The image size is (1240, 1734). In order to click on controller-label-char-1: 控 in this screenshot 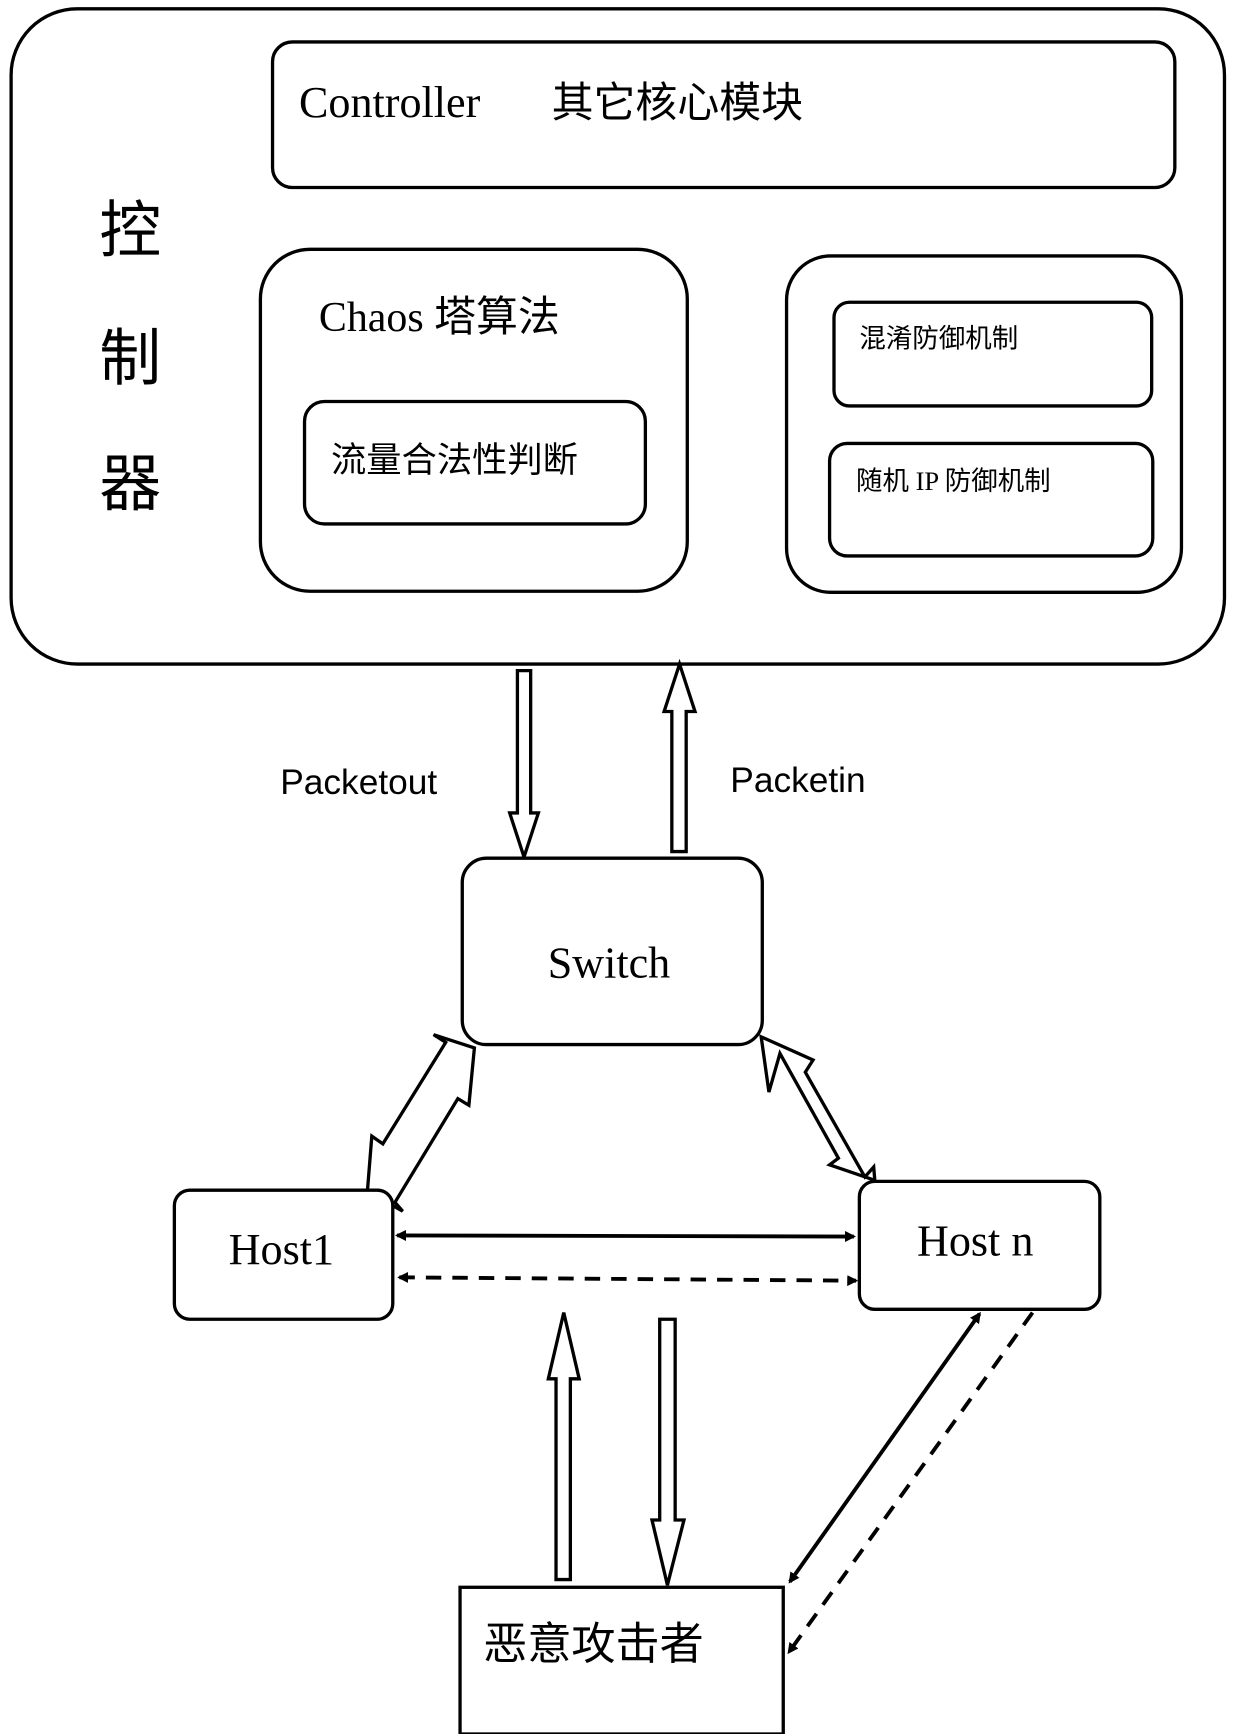, I will do `click(130, 231)`.